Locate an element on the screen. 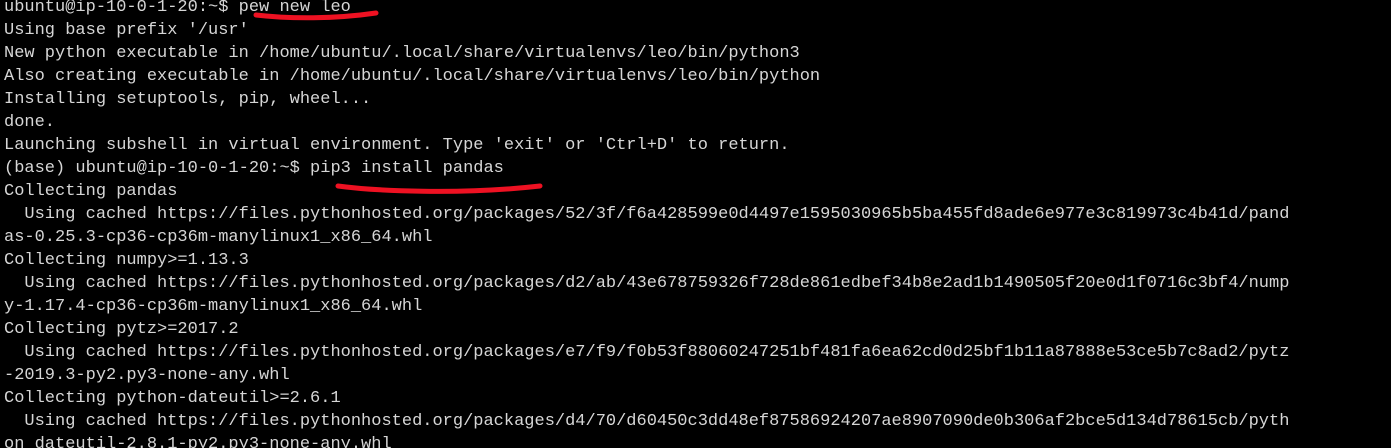 This screenshot has height=448, width=1391. terminal-line: Collecting pytz>=2017.2 is located at coordinates (121, 329).